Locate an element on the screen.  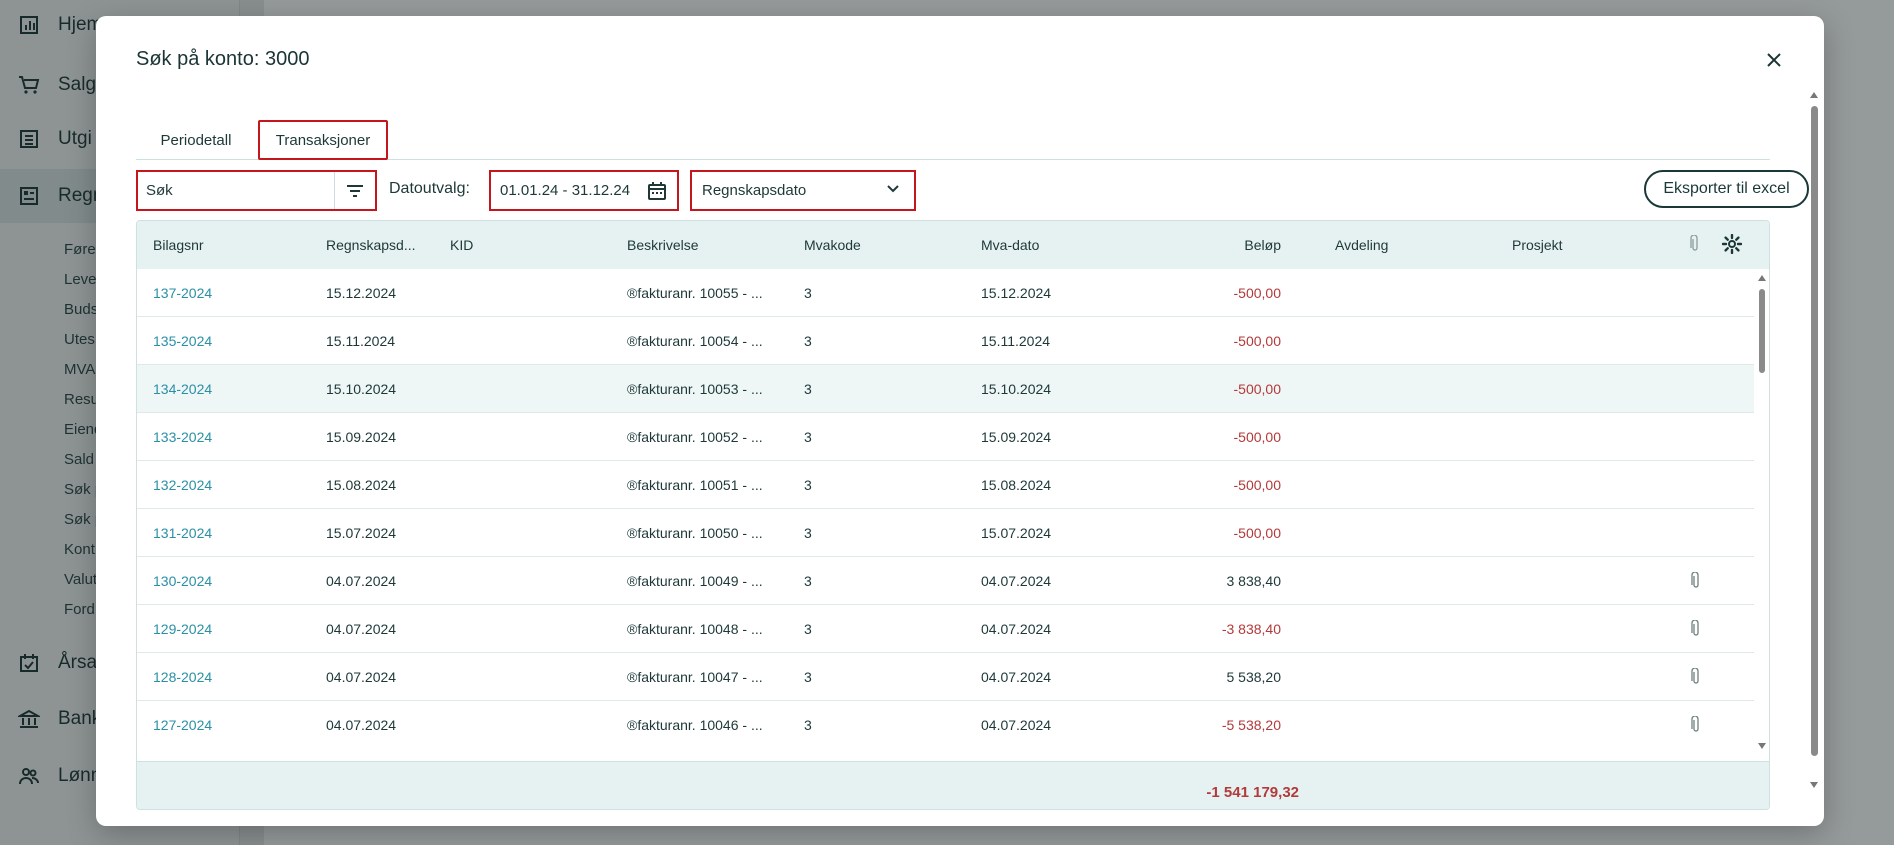
accounting-date: 15.12.2024 is located at coordinates (361, 293).